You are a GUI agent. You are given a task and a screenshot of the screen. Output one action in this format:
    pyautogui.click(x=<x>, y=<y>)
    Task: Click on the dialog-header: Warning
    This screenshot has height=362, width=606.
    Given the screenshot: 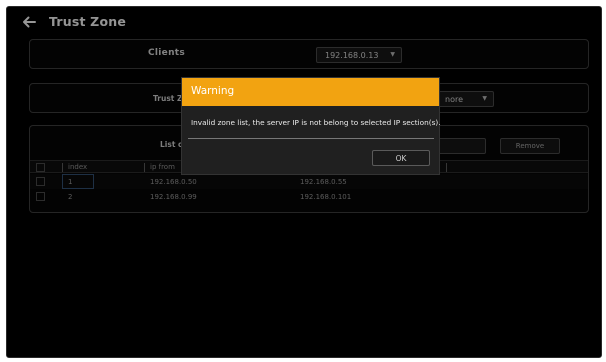 What is the action you would take?
    pyautogui.click(x=310, y=92)
    